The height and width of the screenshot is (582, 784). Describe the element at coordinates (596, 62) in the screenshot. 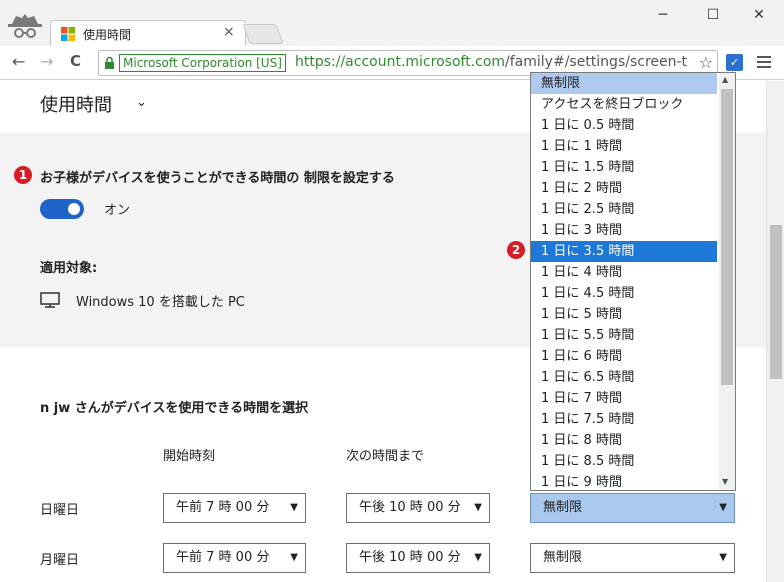

I see `url-path: /family#/settings/screen-t` at that location.